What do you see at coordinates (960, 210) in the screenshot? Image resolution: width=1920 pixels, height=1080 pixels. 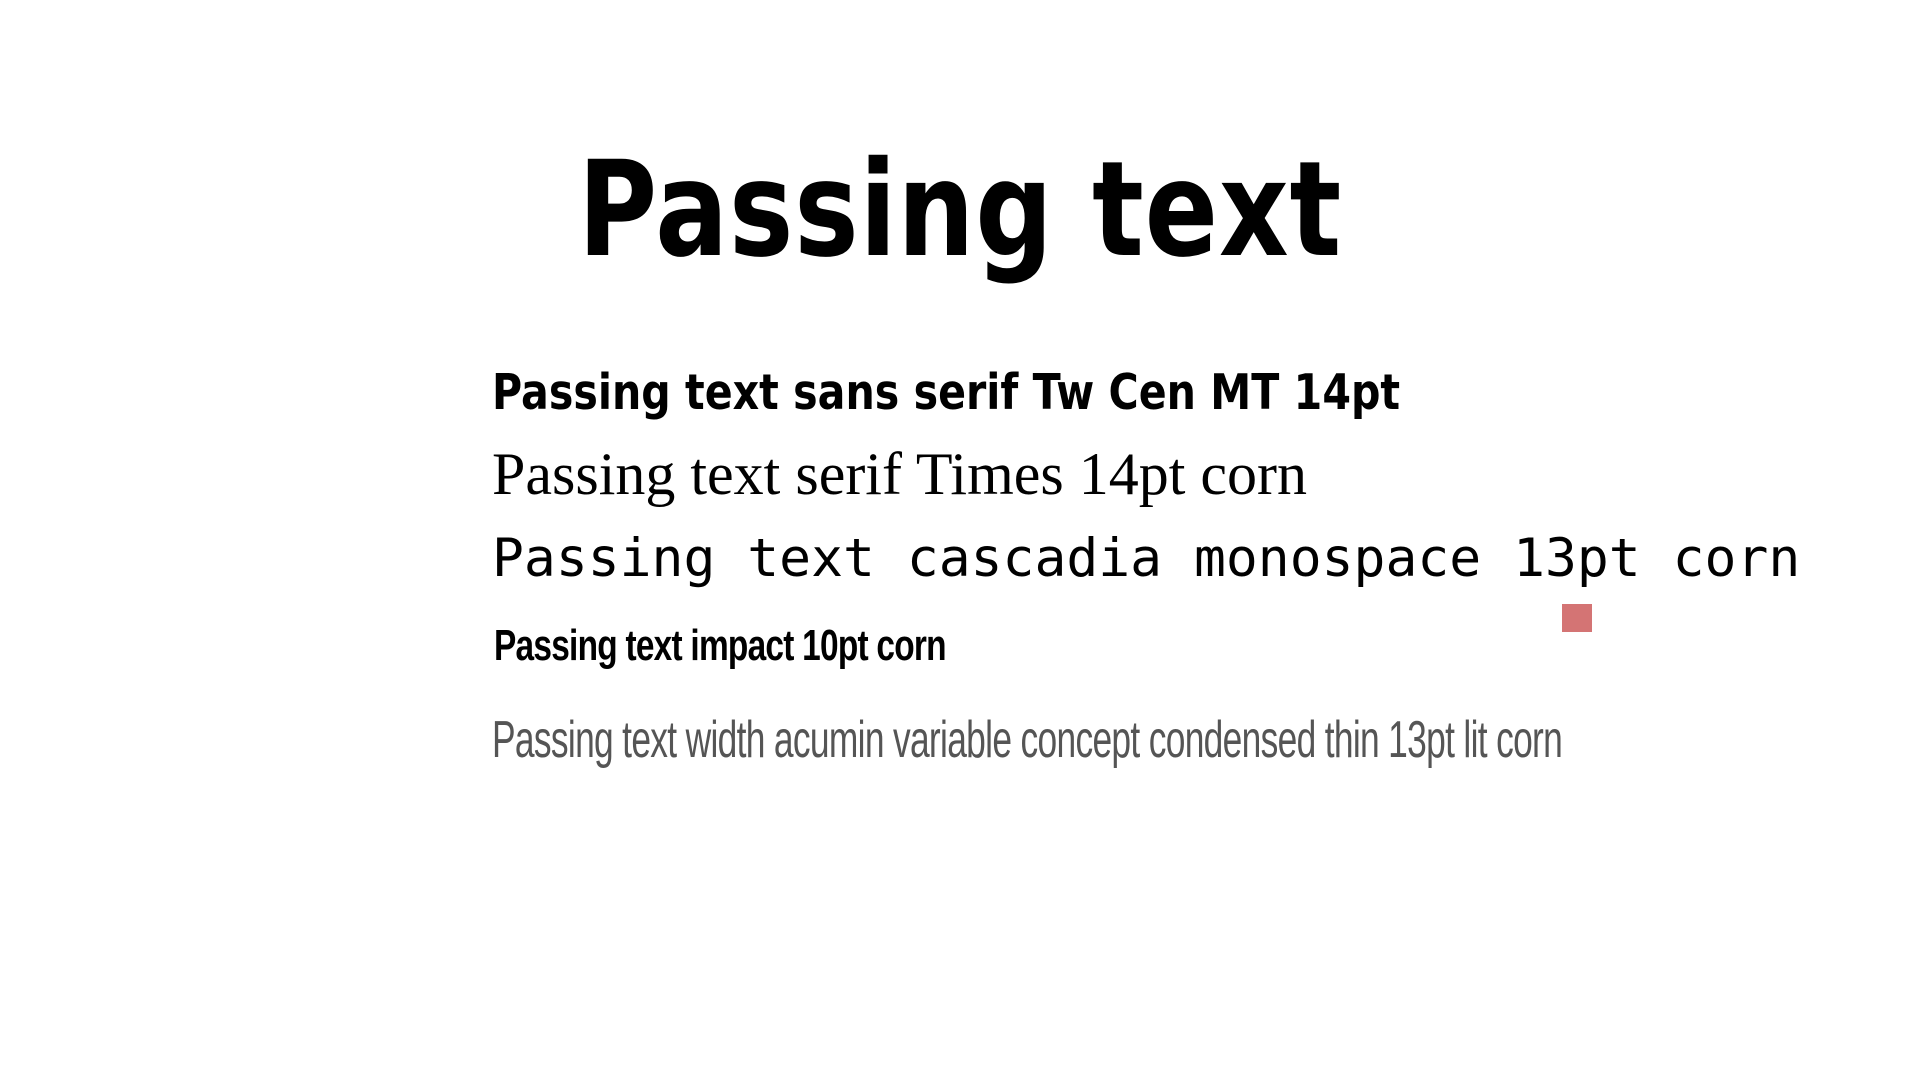 I see `slide-title: Passing text` at bounding box center [960, 210].